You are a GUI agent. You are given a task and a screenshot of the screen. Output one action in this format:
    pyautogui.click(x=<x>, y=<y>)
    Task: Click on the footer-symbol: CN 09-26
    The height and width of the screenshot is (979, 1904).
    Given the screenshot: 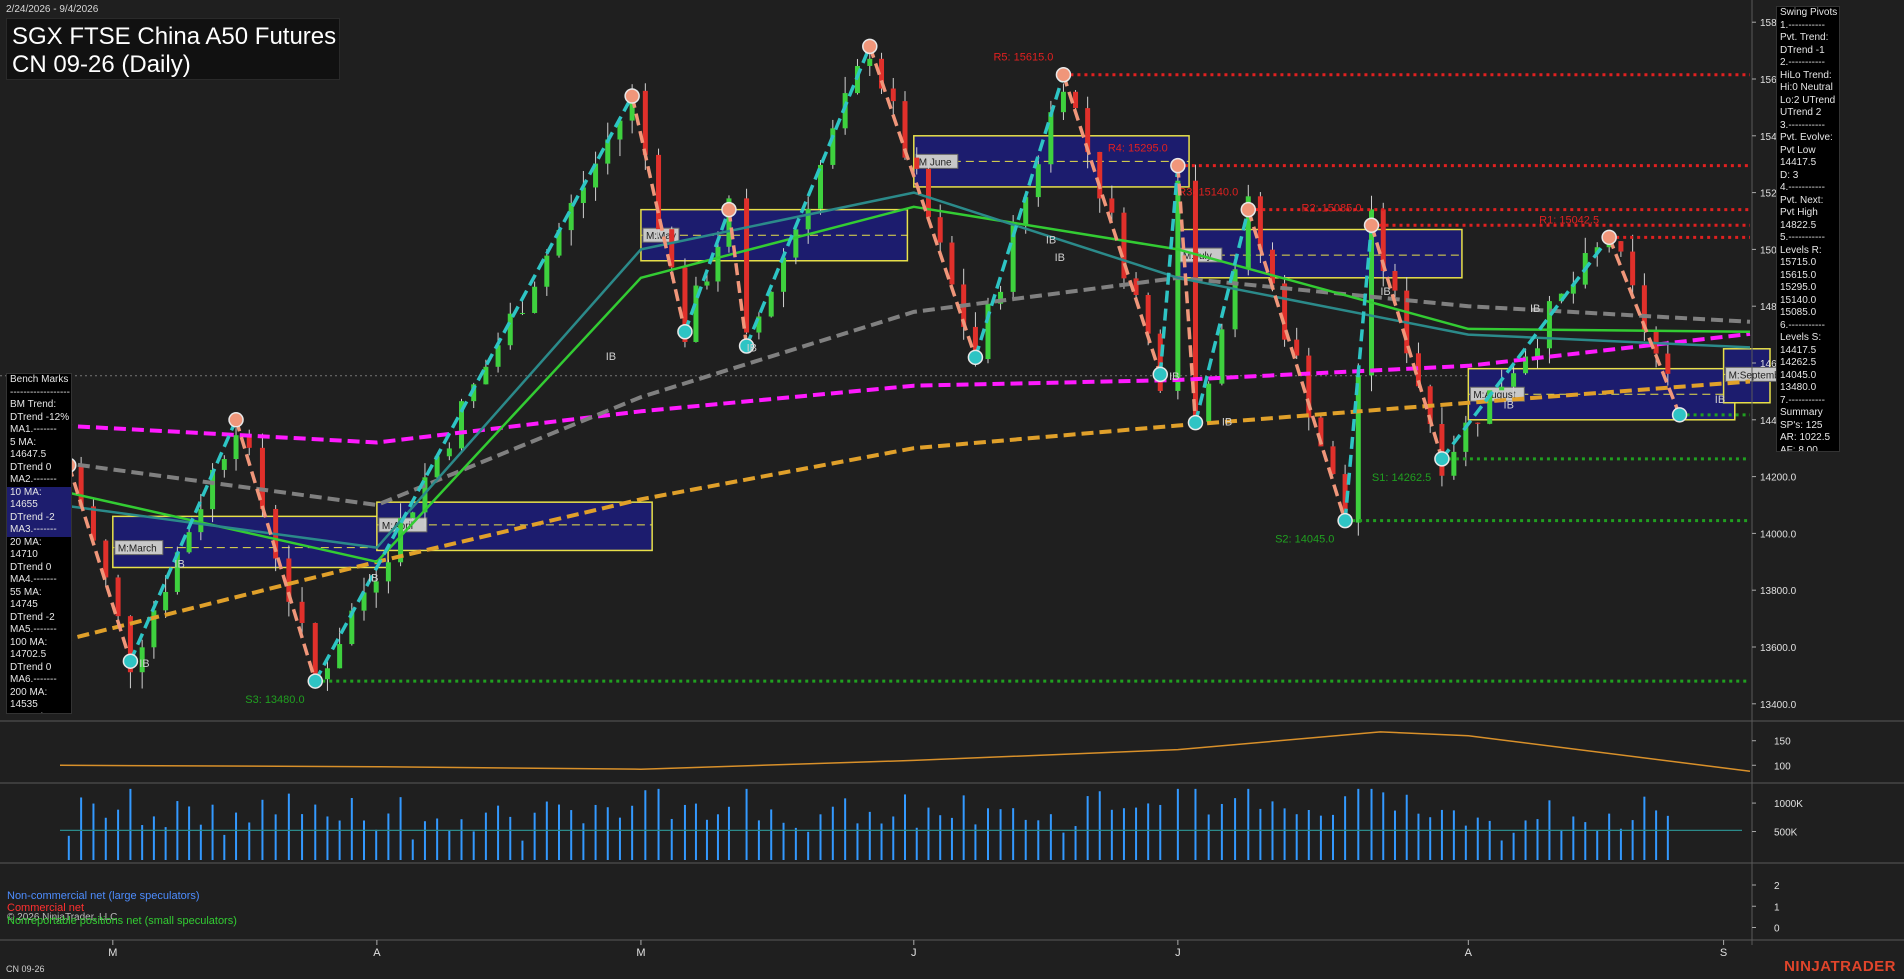 What is the action you would take?
    pyautogui.click(x=25, y=969)
    